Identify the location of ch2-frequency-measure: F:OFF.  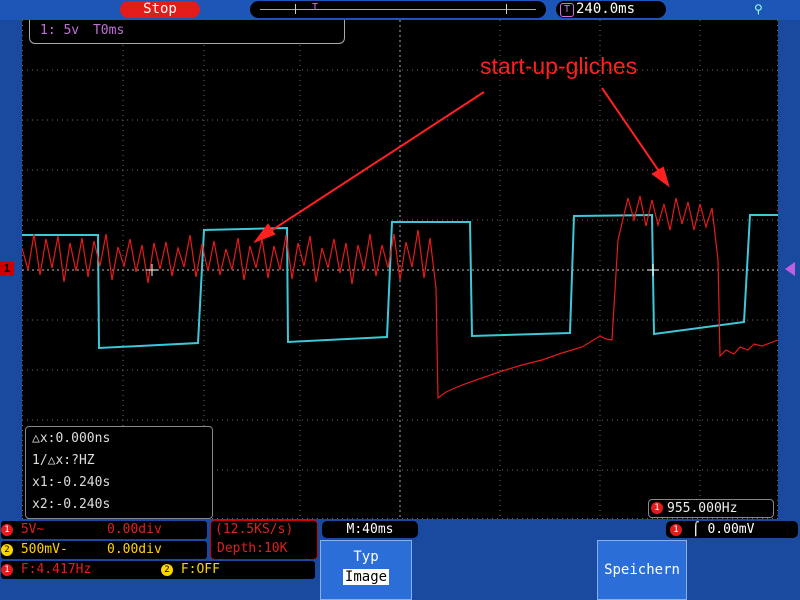
(200, 569).